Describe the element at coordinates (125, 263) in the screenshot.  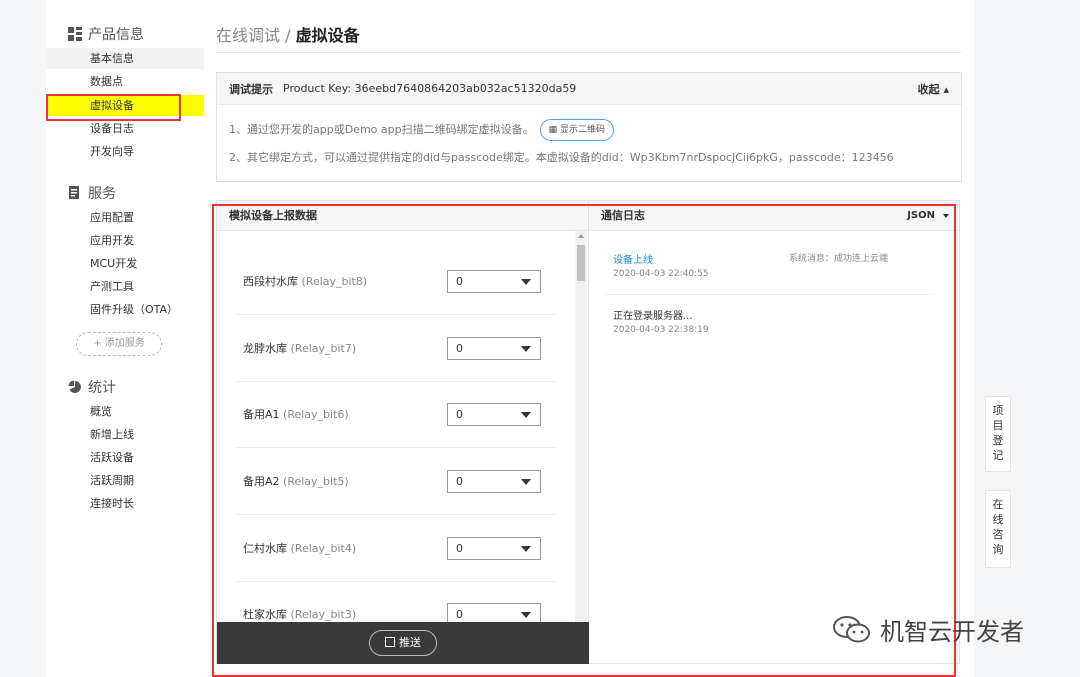
I see `sidebar-item-mcu-dev: MCU开发` at that location.